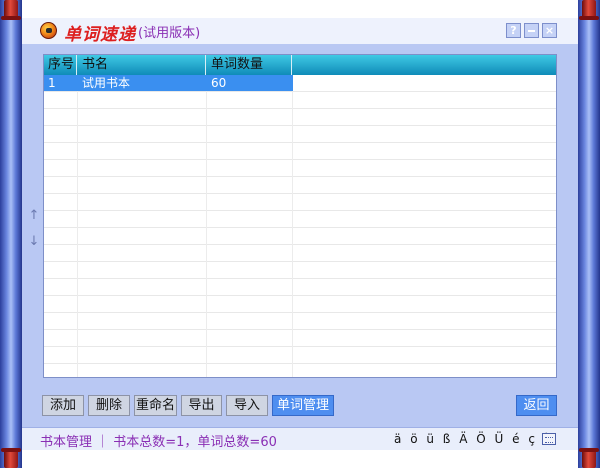 This screenshot has width=600, height=468. Describe the element at coordinates (549, 30) in the screenshot. I see `close-button: ×` at that location.